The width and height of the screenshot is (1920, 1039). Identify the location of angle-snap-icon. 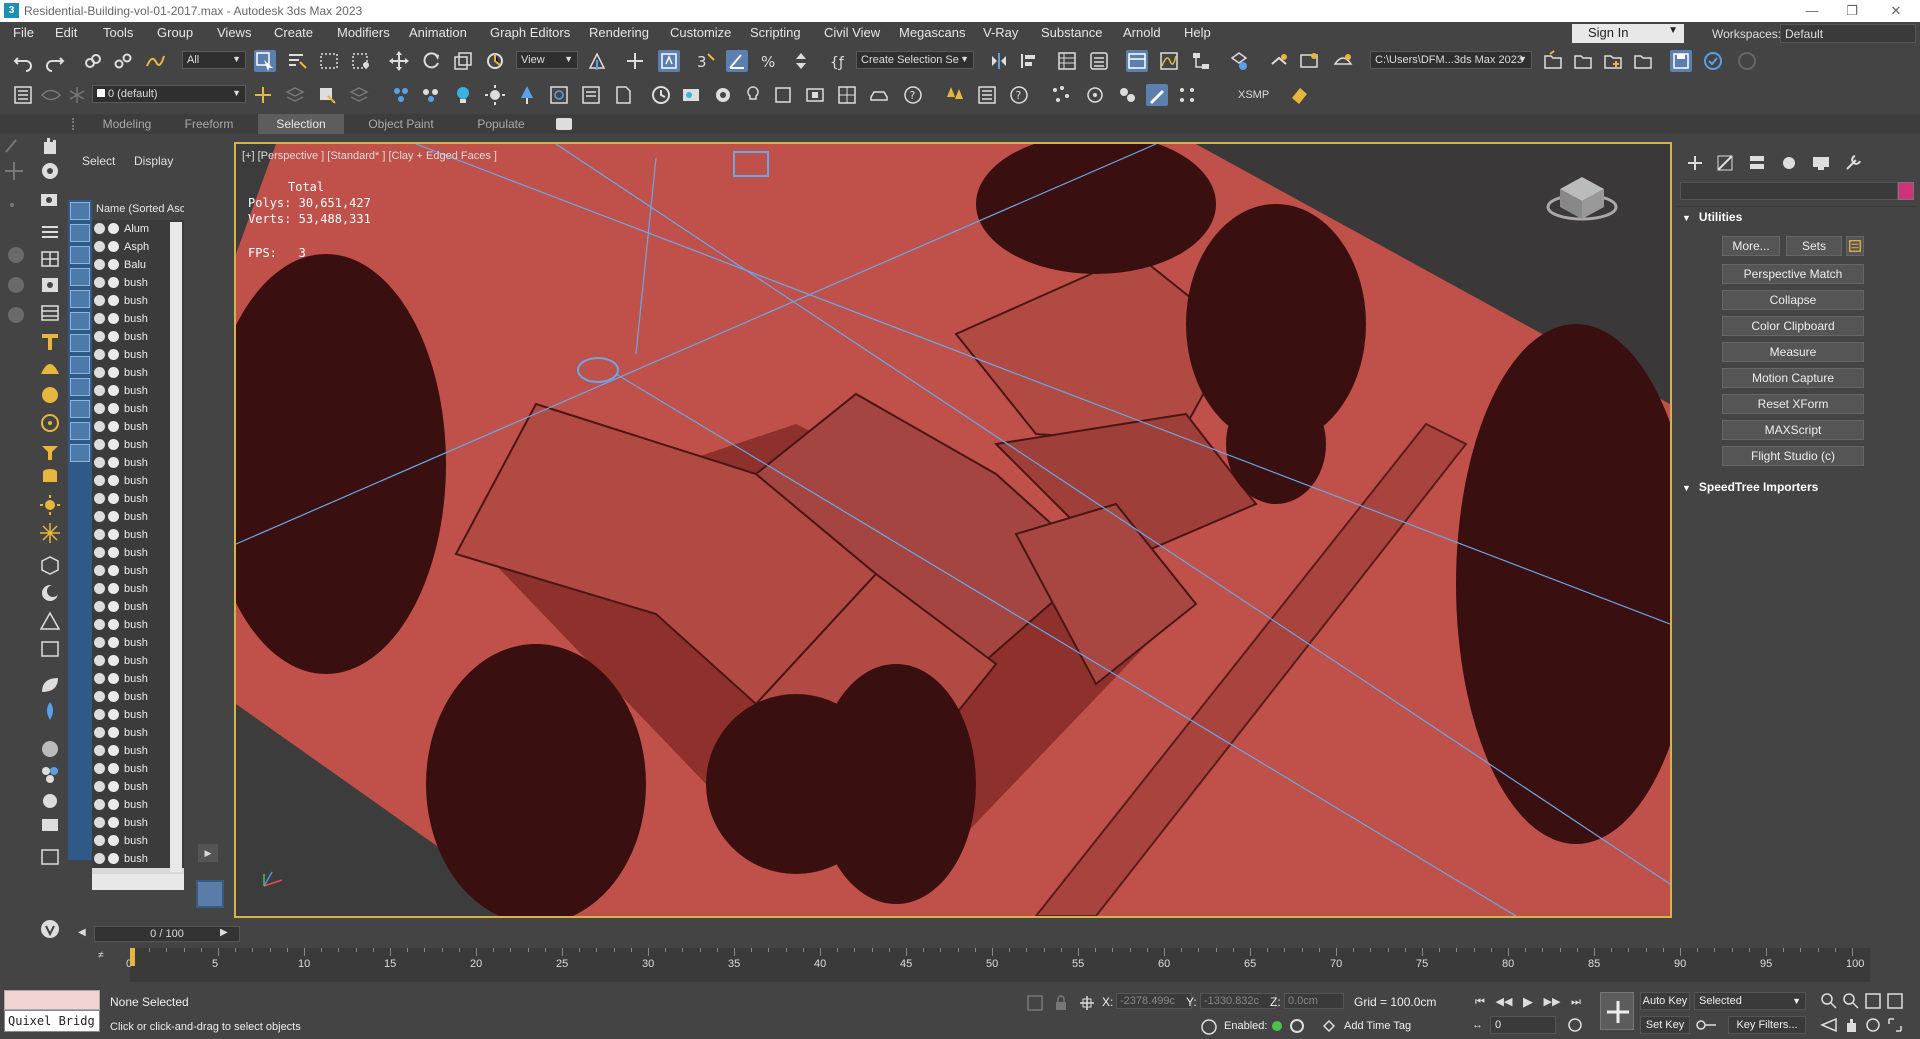
(737, 61).